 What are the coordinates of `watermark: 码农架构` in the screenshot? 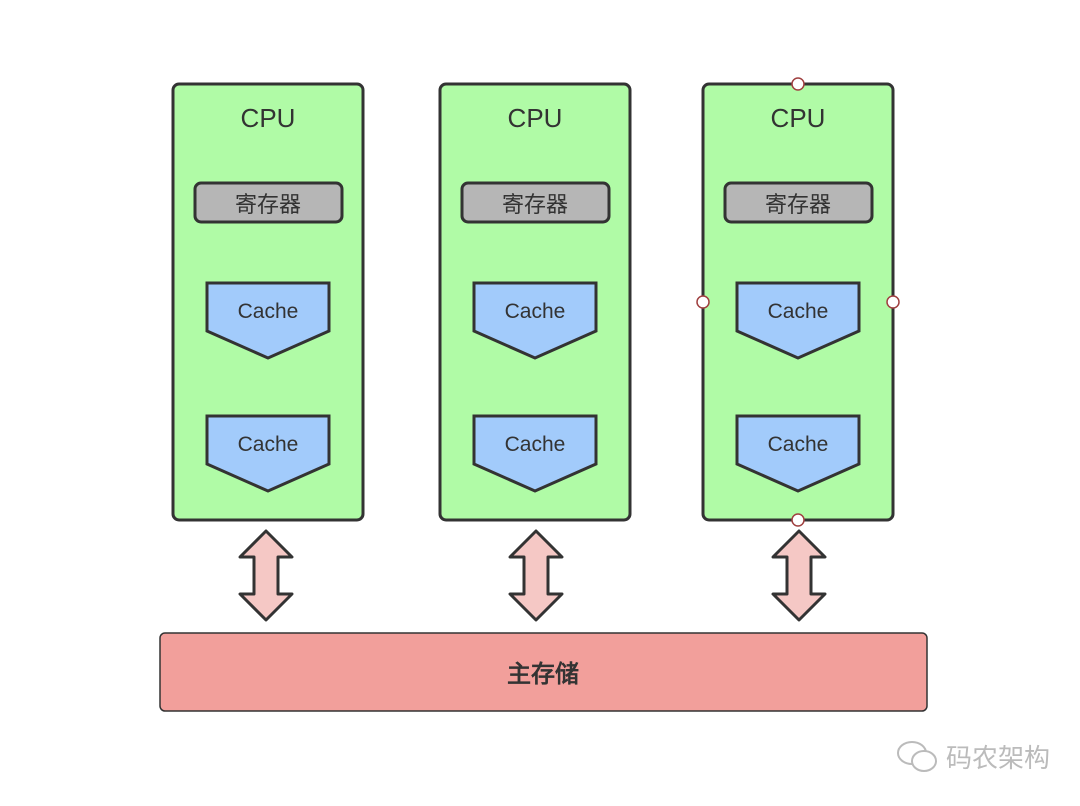 It's located at (973, 756).